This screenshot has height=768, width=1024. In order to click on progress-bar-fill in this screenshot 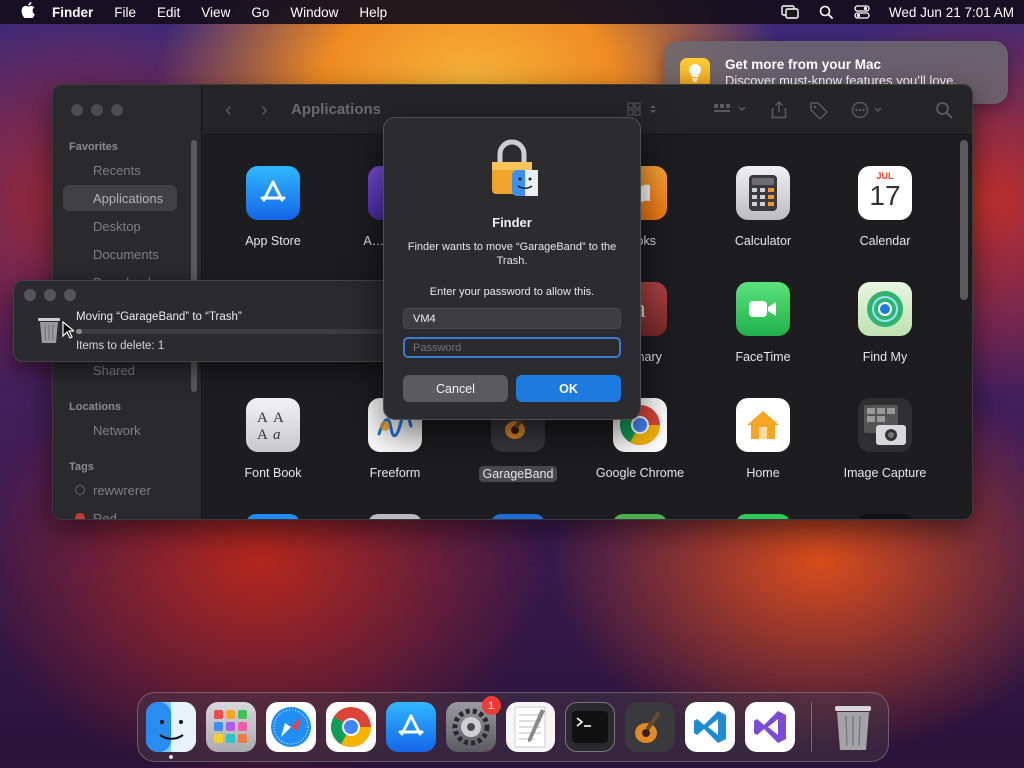, I will do `click(79, 331)`.